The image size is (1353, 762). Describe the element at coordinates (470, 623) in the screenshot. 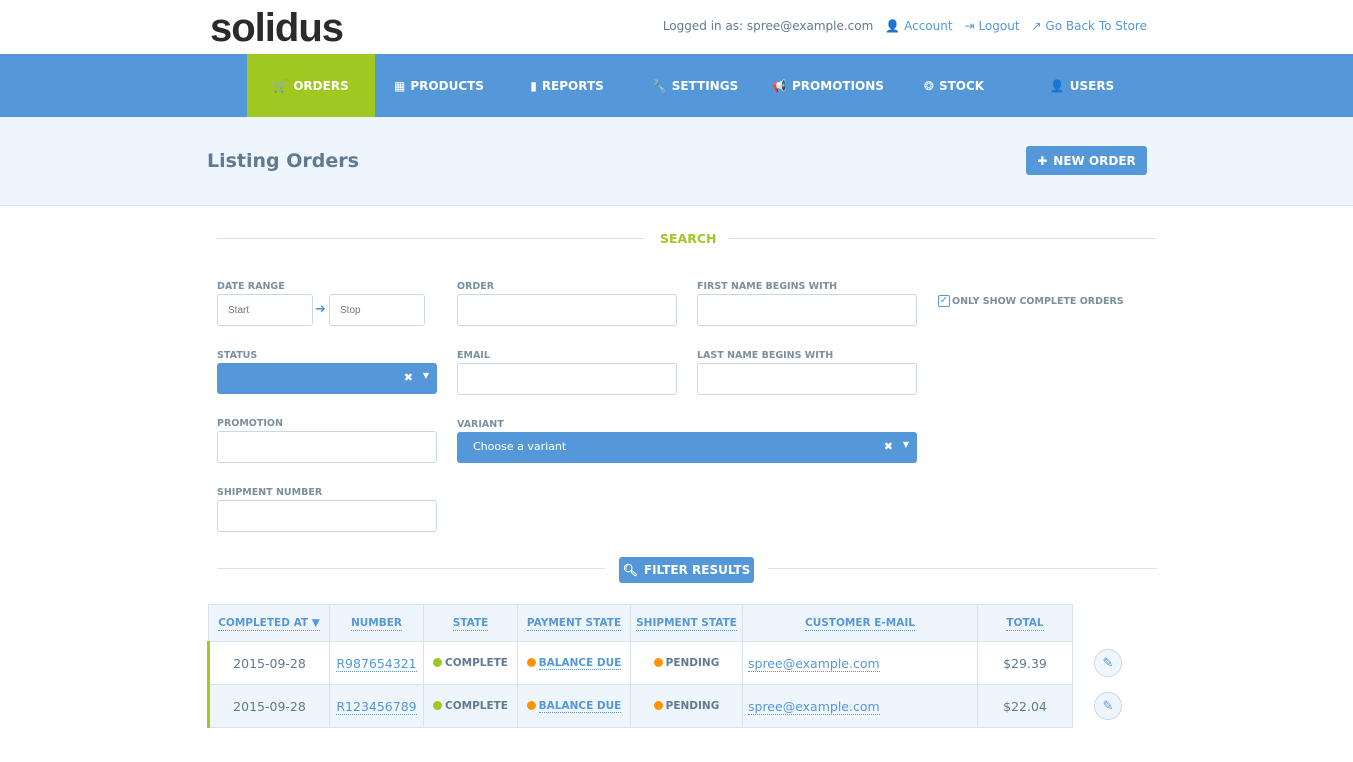

I see `col-state: STATE` at that location.